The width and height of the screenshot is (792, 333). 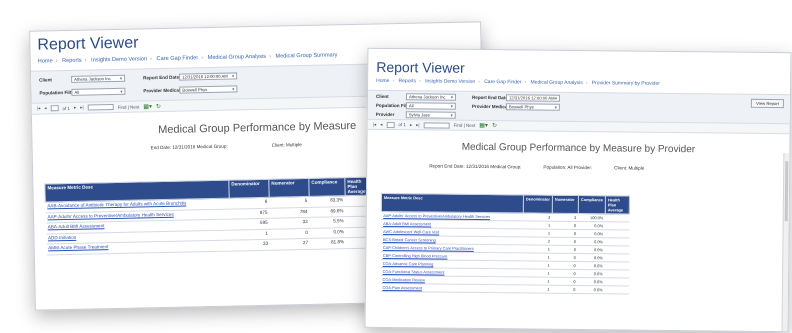 I want to click on table-cell: 81.8%, so click(x=328, y=243).